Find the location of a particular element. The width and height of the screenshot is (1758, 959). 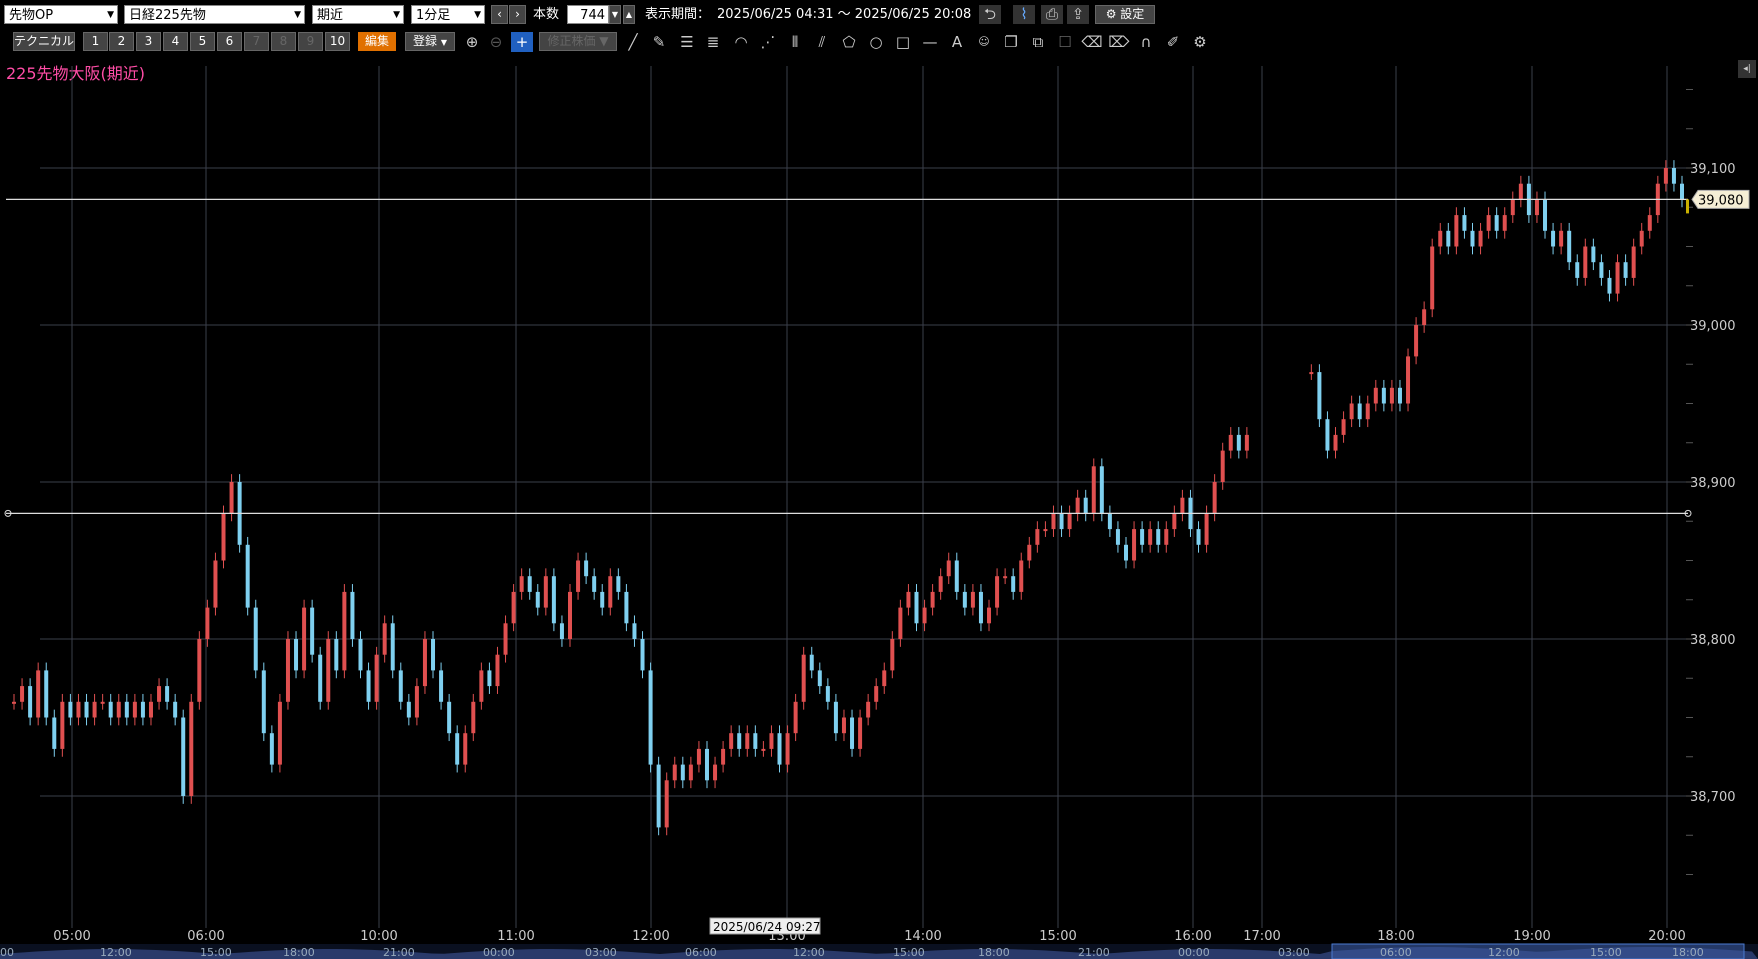

slot-8-button: 8 is located at coordinates (283, 41).